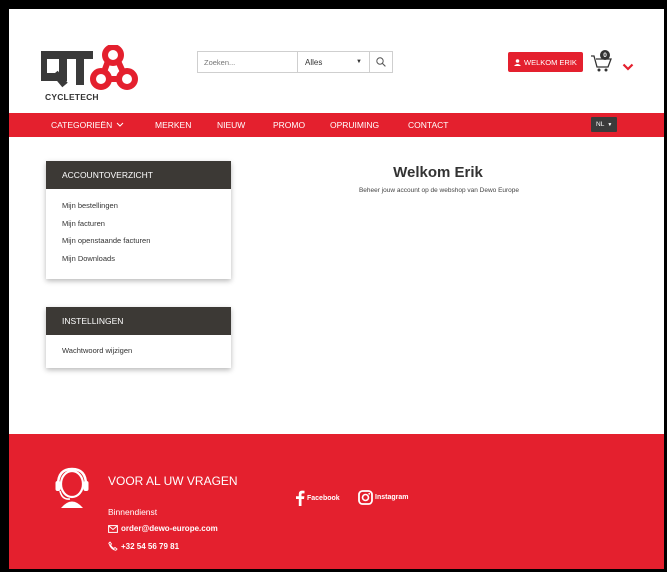 This screenshot has width=667, height=572. I want to click on facebook-link: Facebook, so click(317, 498).